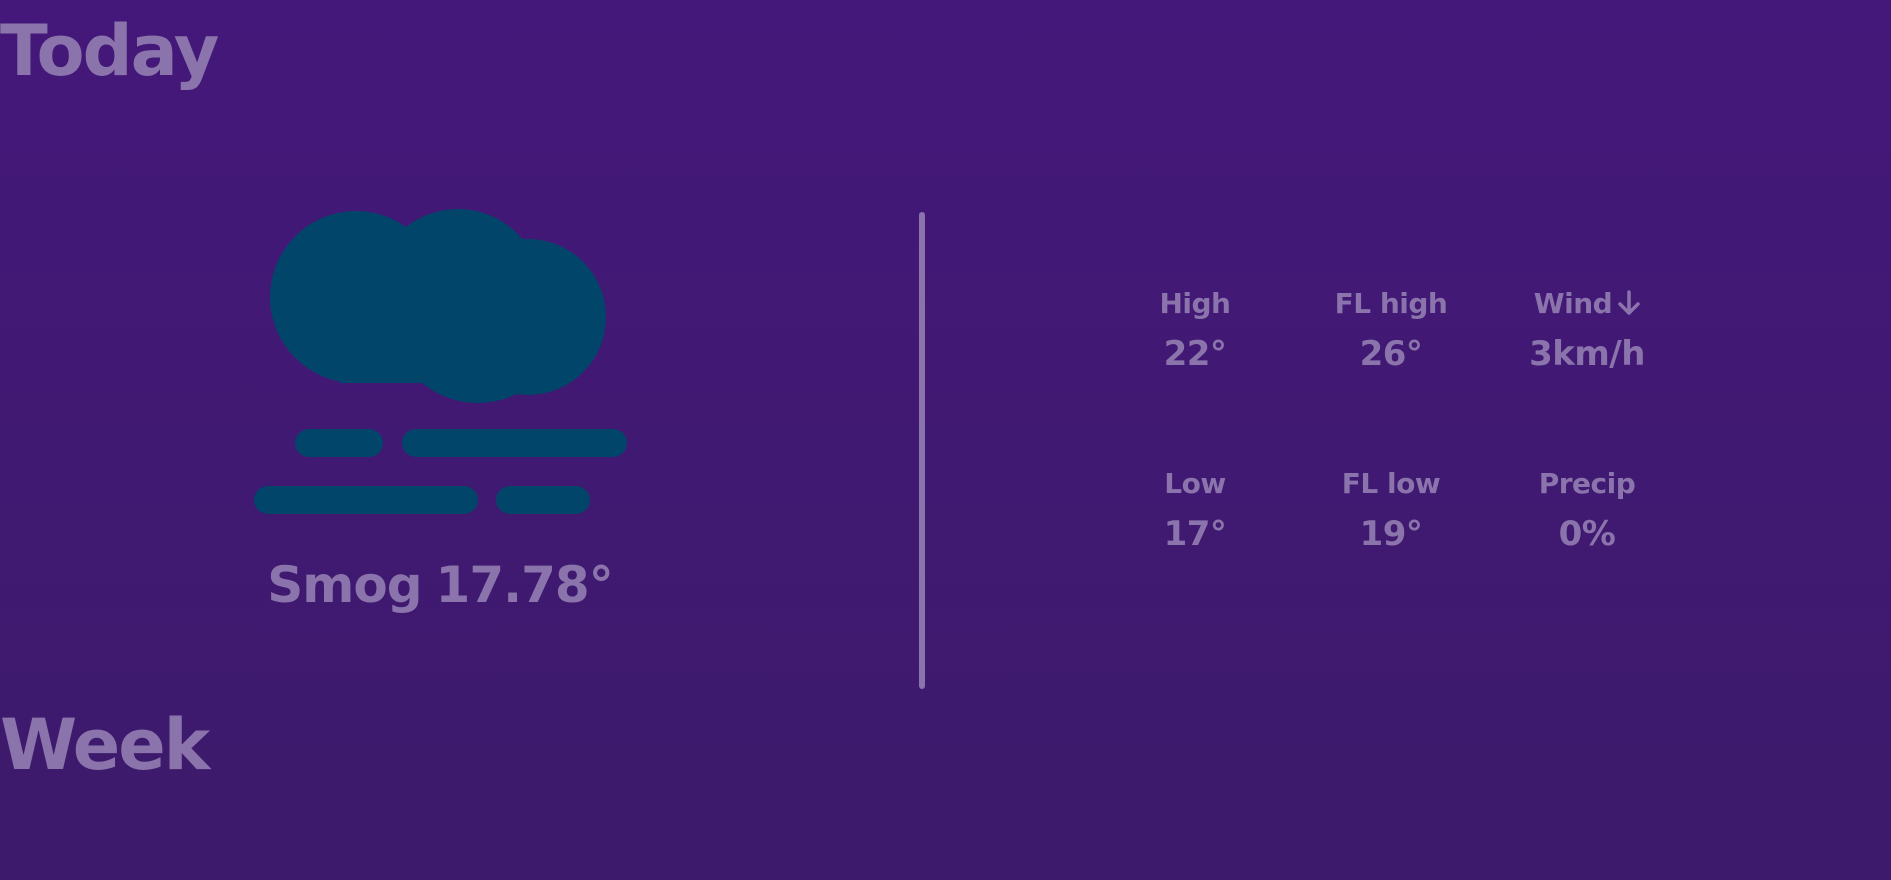 This screenshot has height=880, width=1891. Describe the element at coordinates (1391, 483) in the screenshot. I see `stat-label: FL low` at that location.